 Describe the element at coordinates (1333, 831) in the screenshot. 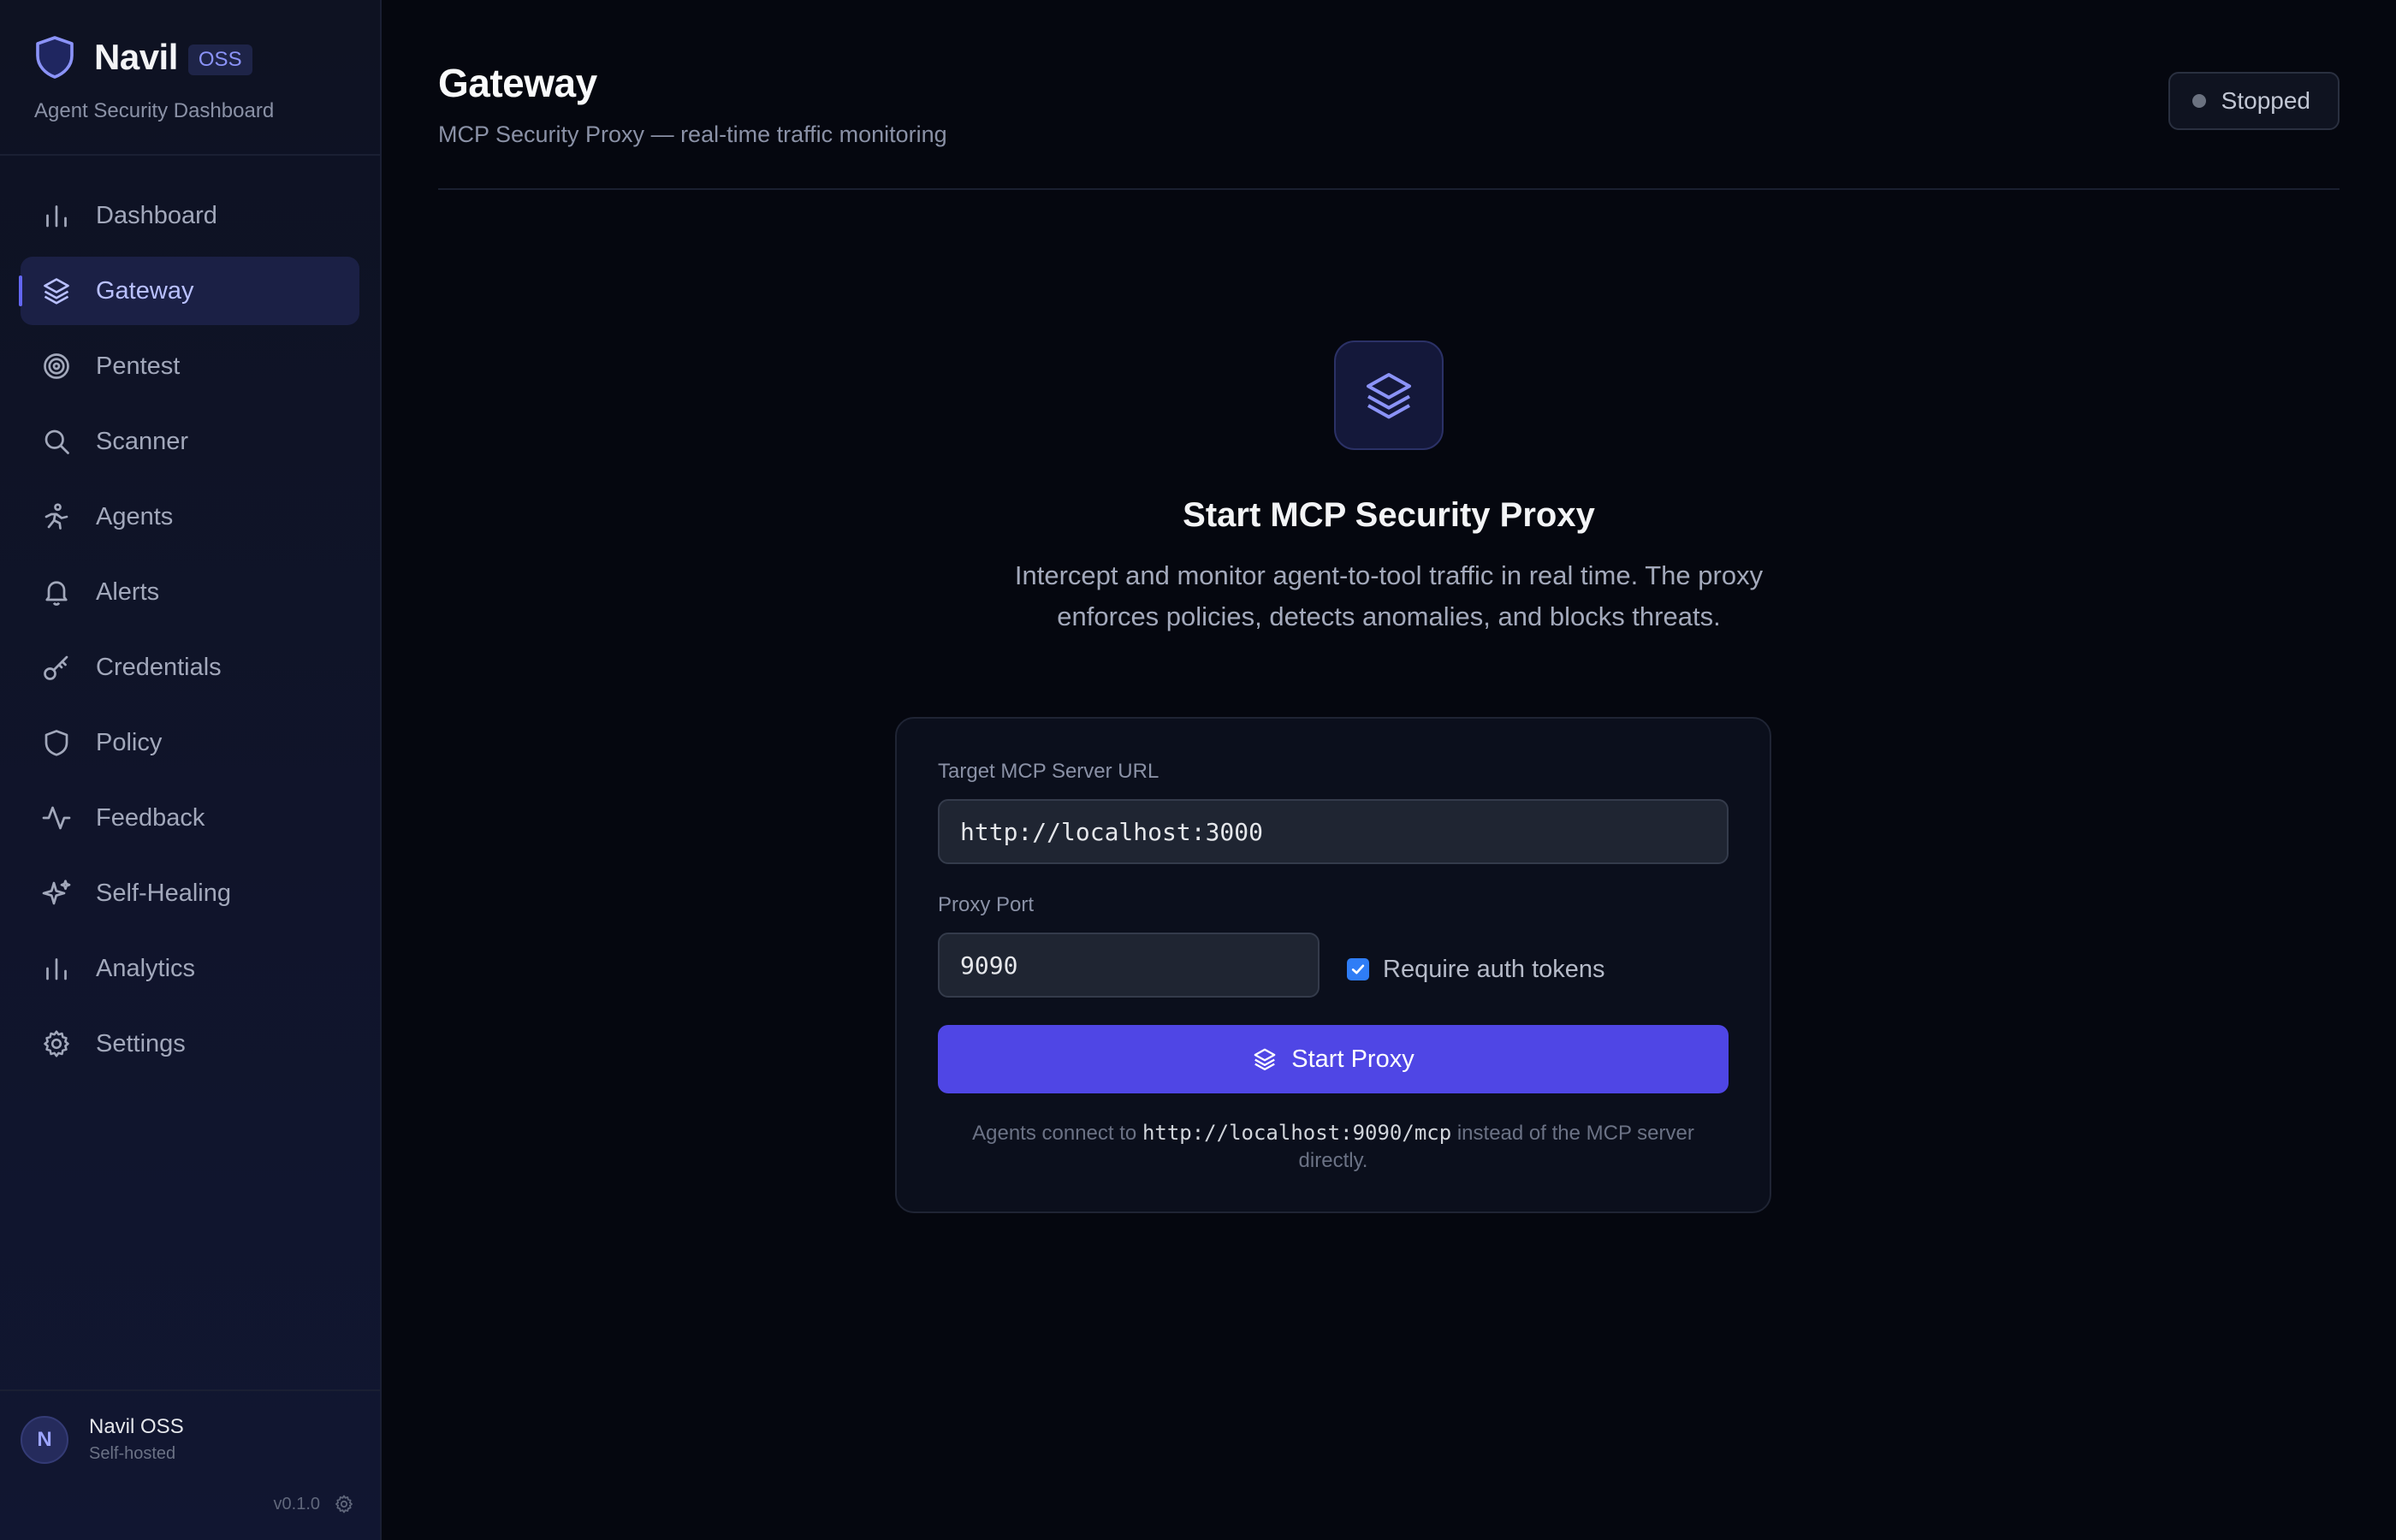

I see `target-url-input` at that location.